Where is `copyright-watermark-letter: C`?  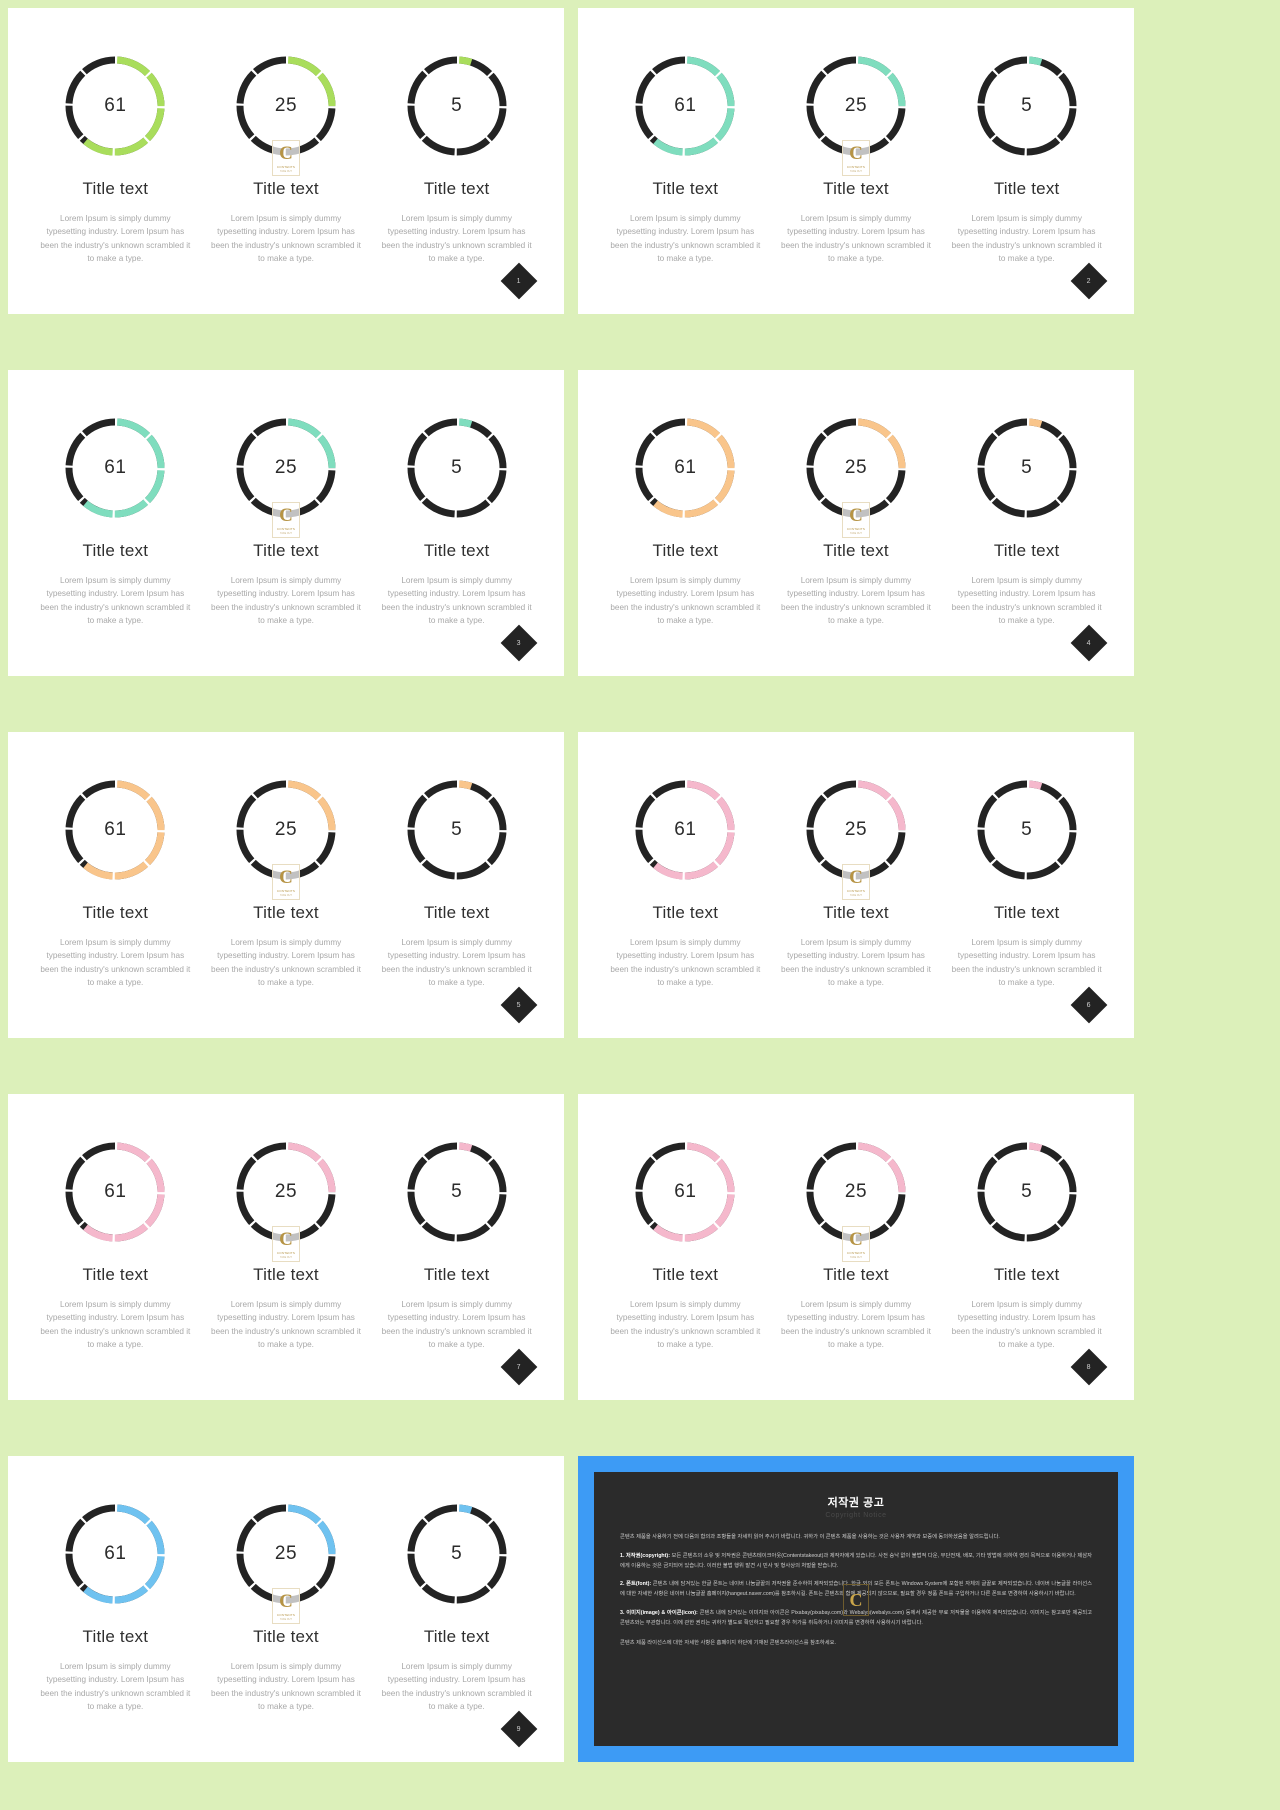 copyright-watermark-letter: C is located at coordinates (856, 1600).